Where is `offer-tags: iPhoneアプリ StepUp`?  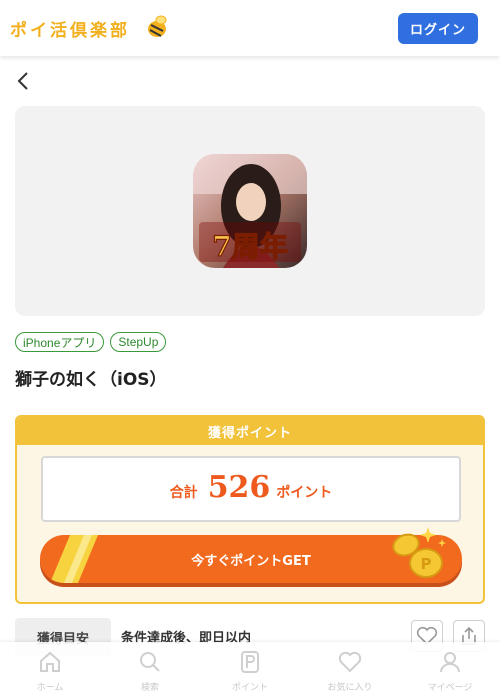 offer-tags: iPhoneアプリ StepUp is located at coordinates (91, 342).